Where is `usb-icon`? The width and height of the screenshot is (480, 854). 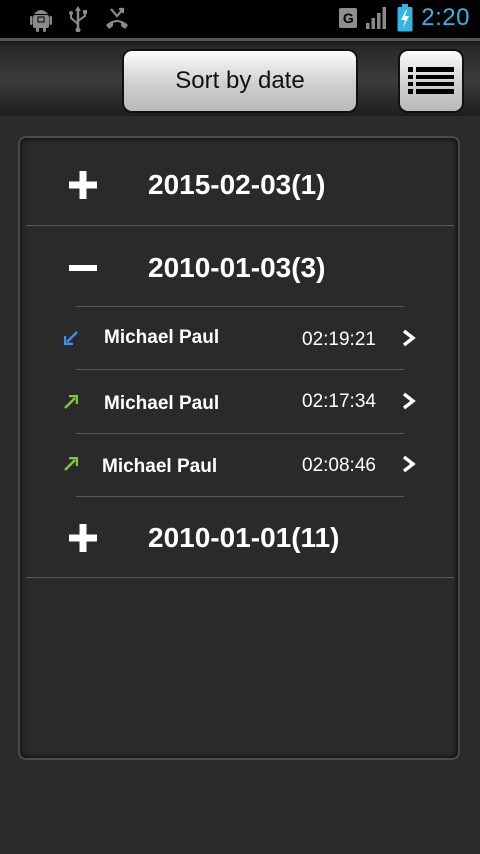
usb-icon is located at coordinates (78, 19).